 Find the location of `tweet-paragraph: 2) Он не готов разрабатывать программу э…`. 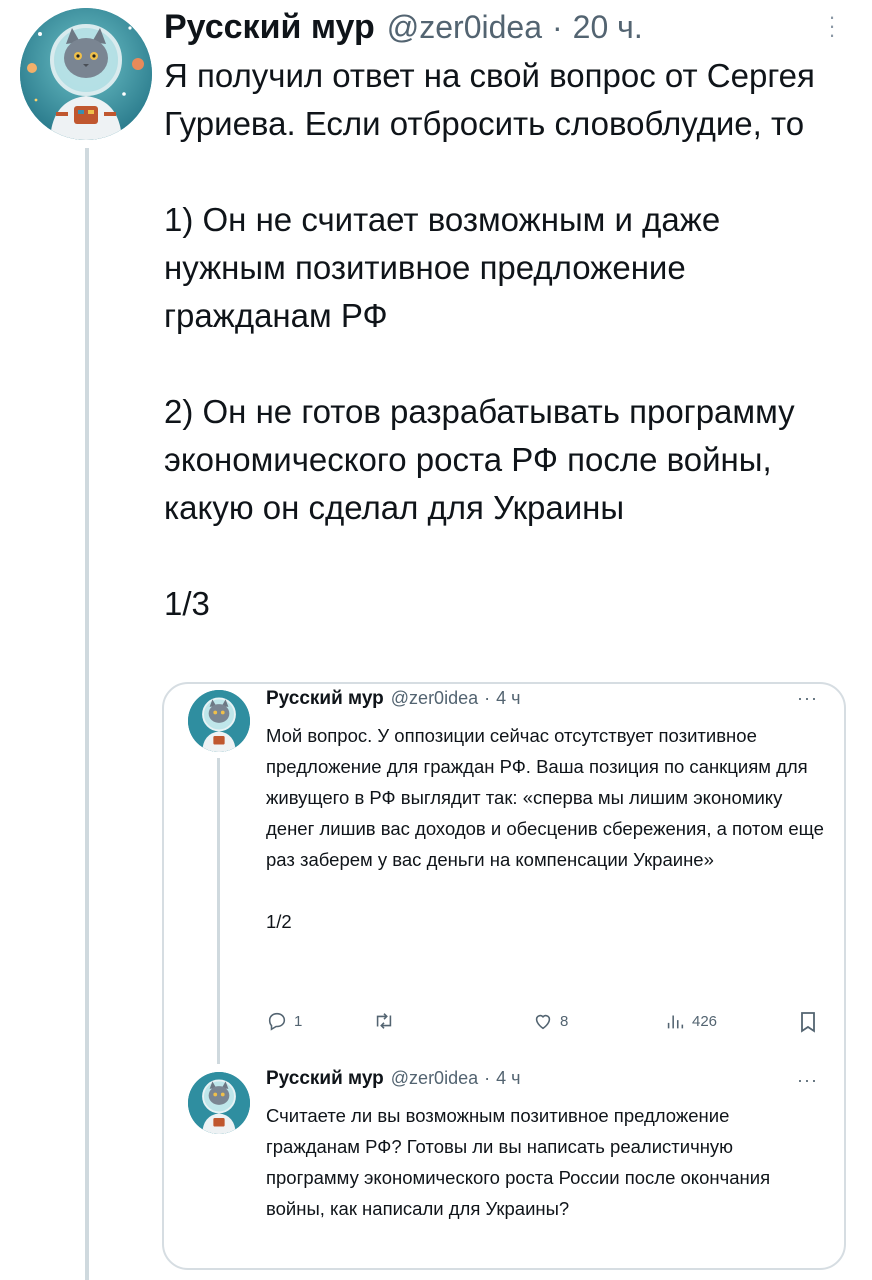

tweet-paragraph: 2) Он не готов разрабатывать программу э… is located at coordinates (479, 459).